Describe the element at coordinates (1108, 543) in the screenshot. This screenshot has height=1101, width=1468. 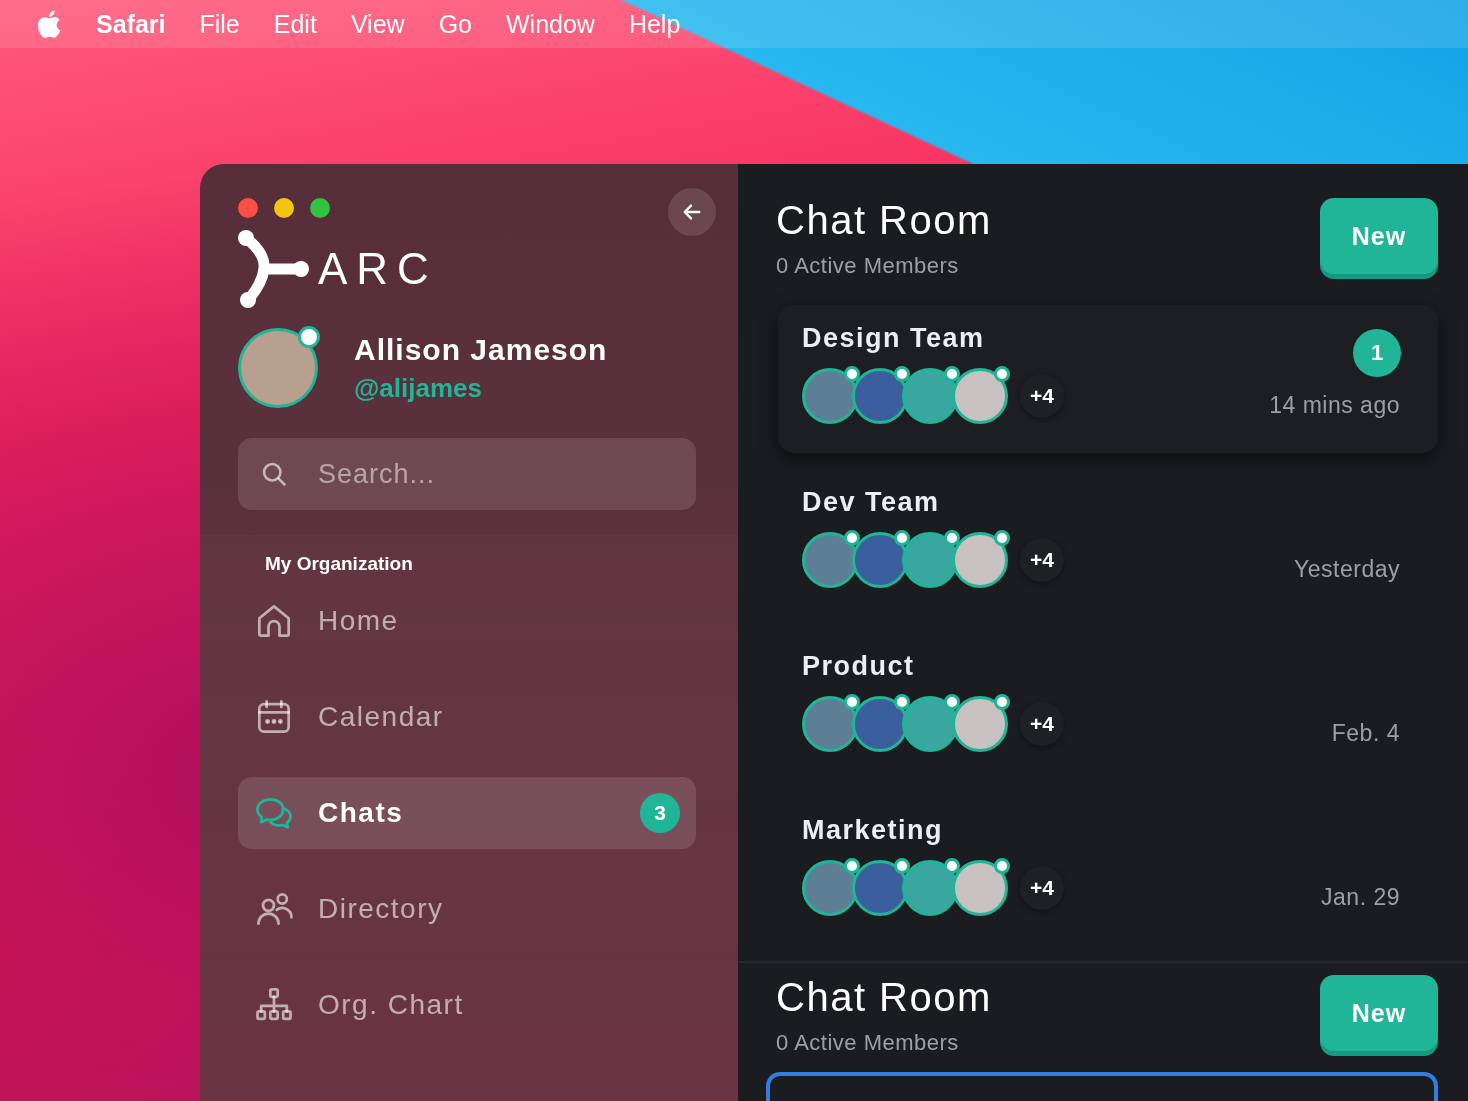
I see `chat-room-item: Dev Team +4 Yesterday` at that location.